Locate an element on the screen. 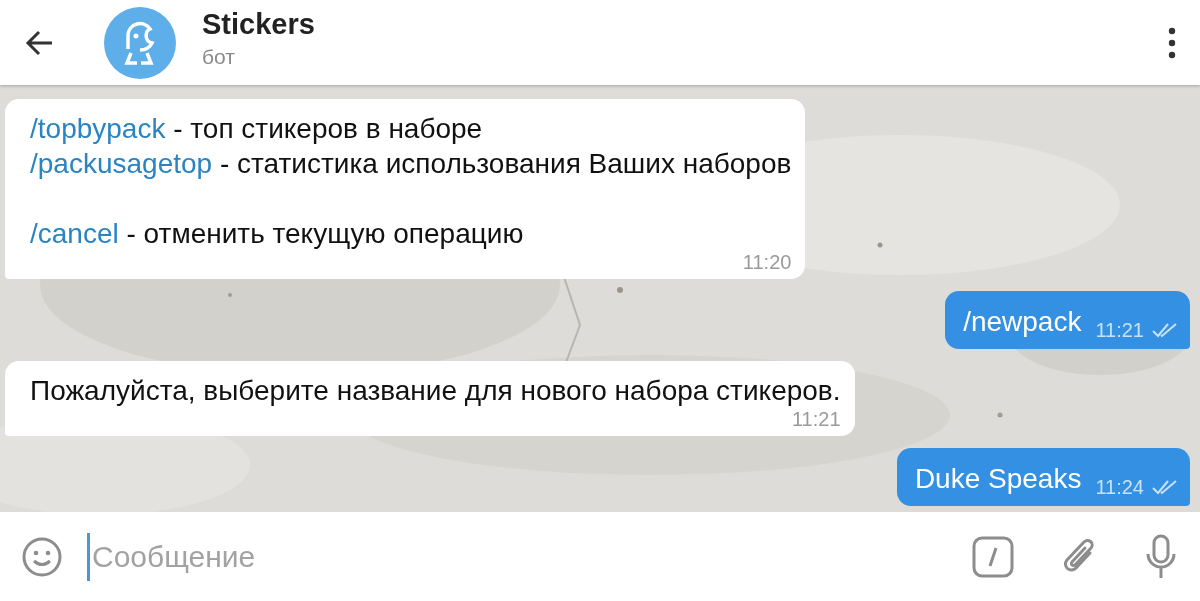  message-text: /cancel - отменить текущую операцию is located at coordinates (277, 234).